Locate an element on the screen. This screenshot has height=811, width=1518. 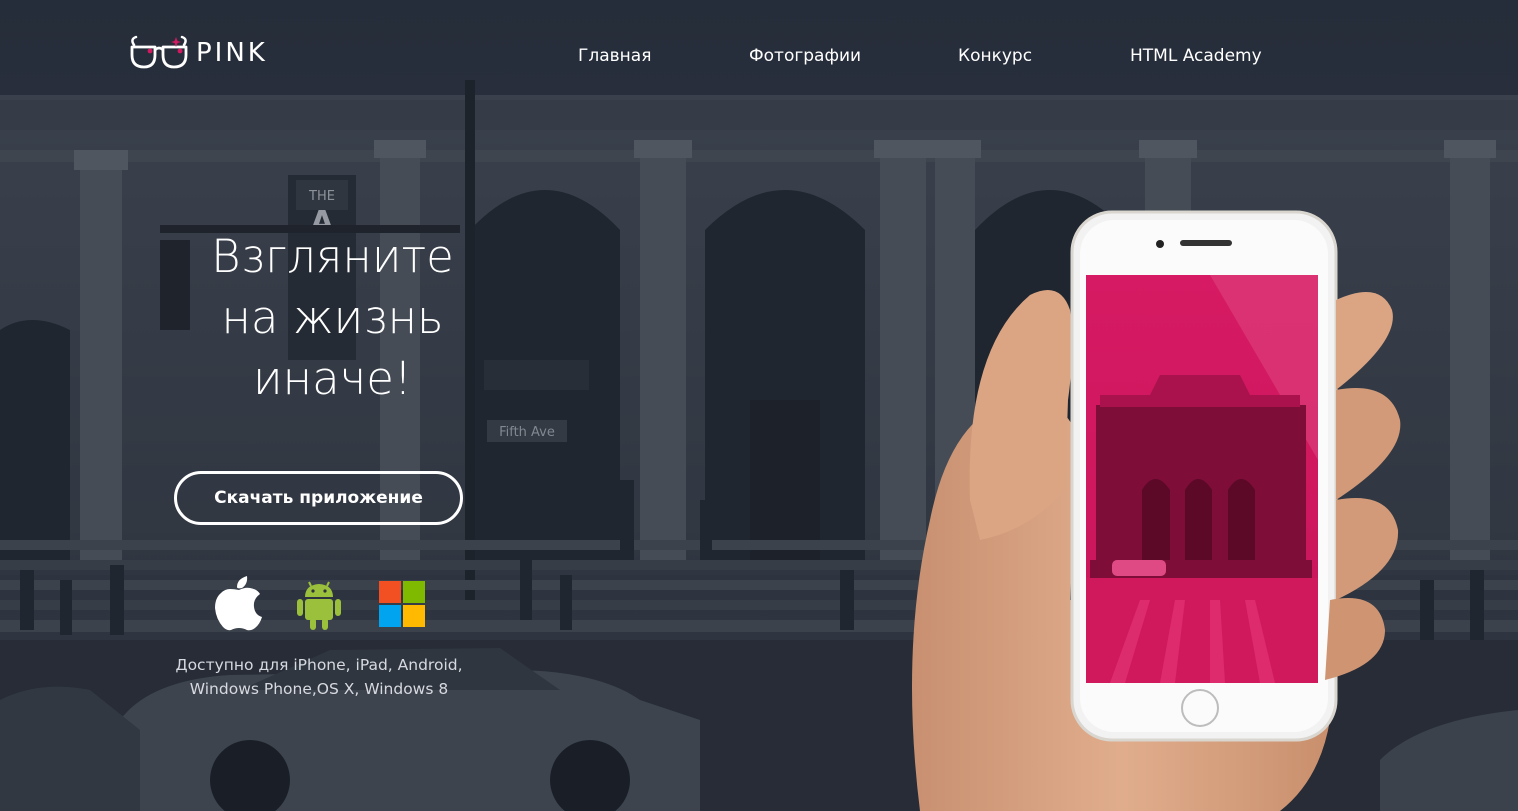
download-app-button: Скачать приложение is located at coordinates (318, 498).